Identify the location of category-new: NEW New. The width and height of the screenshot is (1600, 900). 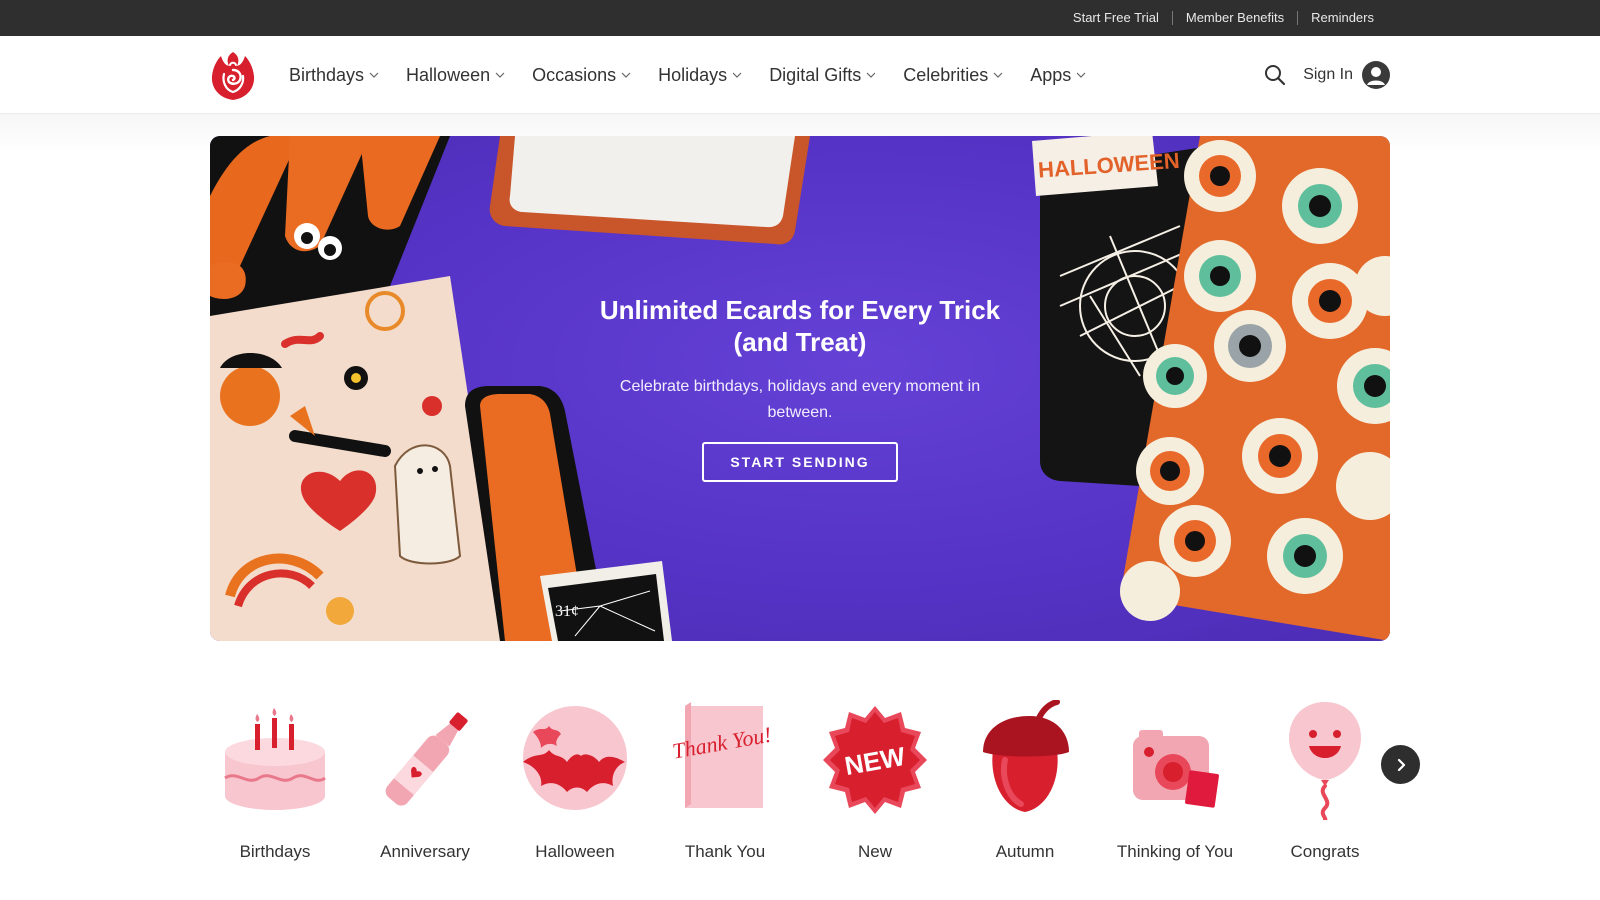
(875, 781).